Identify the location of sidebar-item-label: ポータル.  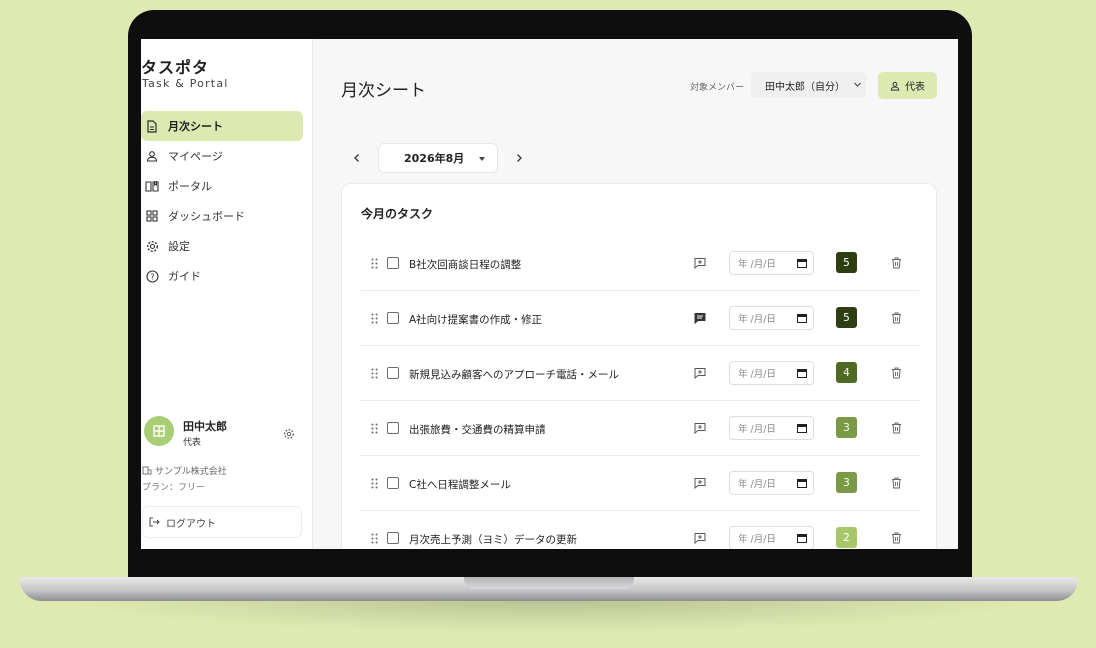
(190, 186).